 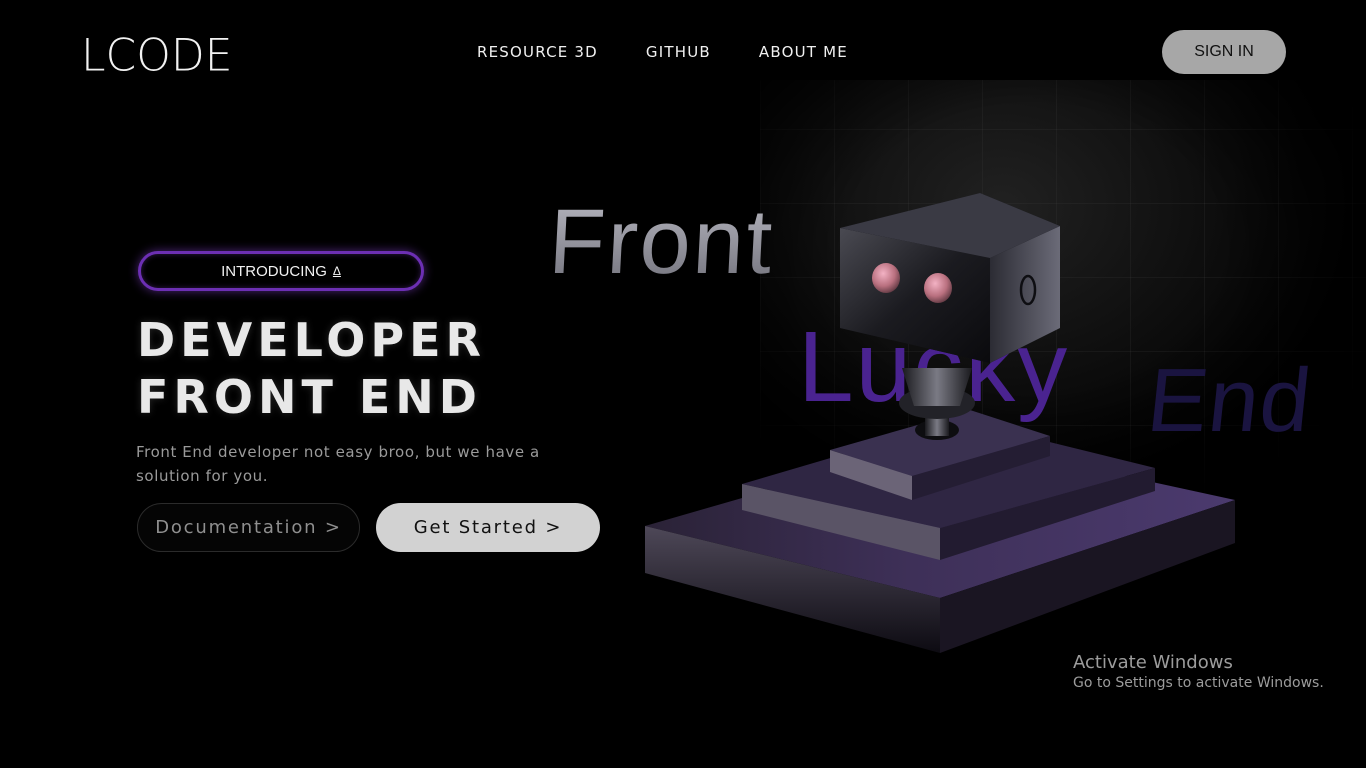 I want to click on logo: LCODE, so click(x=157, y=55).